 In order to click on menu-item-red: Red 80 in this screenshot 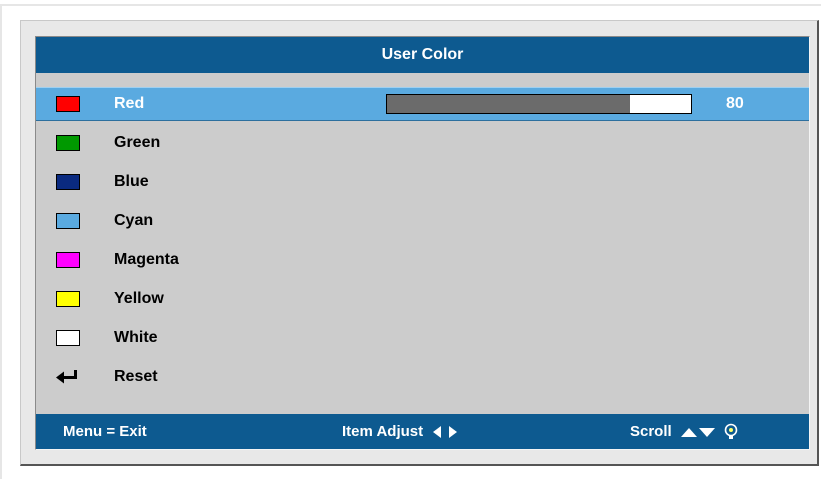, I will do `click(422, 104)`.